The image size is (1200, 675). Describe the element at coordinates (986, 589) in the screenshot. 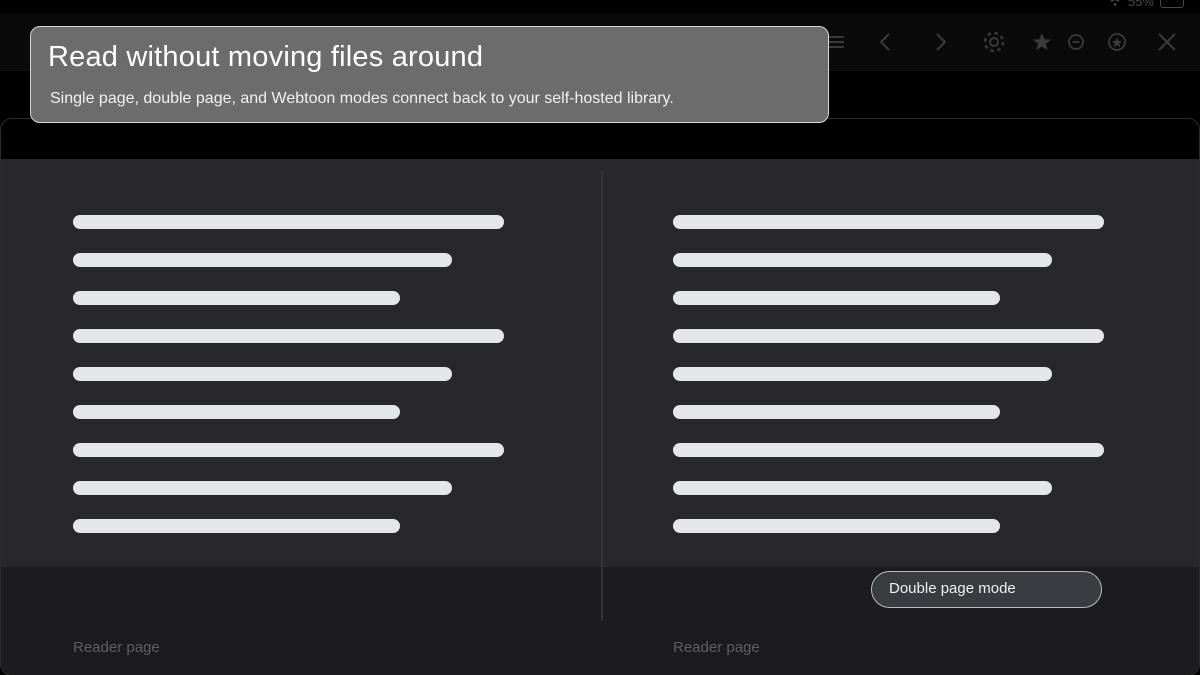

I see `double-page-mode-button: Double page mode` at that location.